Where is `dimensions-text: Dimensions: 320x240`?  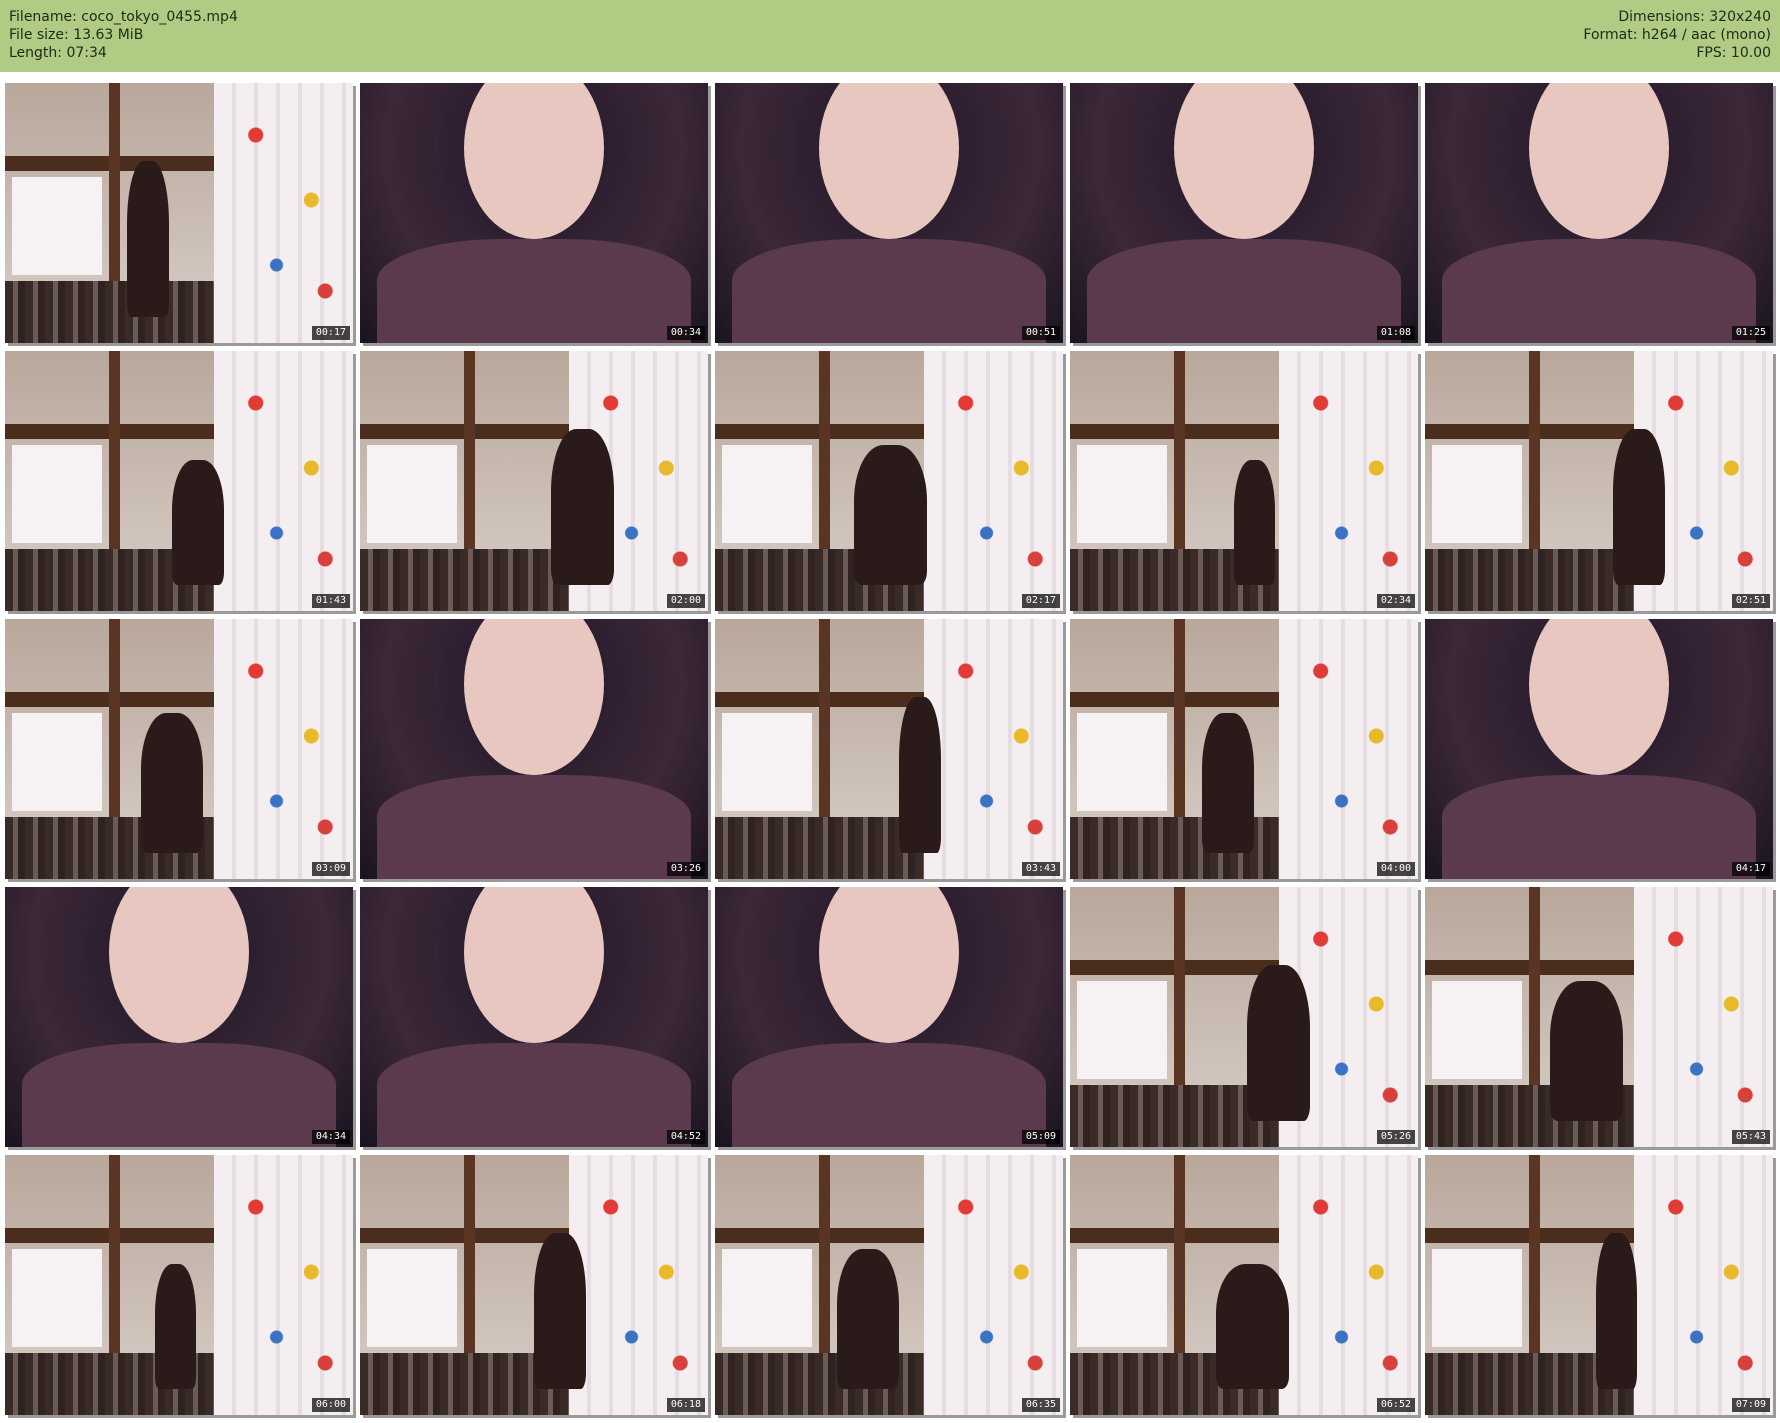 dimensions-text: Dimensions: 320x240 is located at coordinates (1694, 17).